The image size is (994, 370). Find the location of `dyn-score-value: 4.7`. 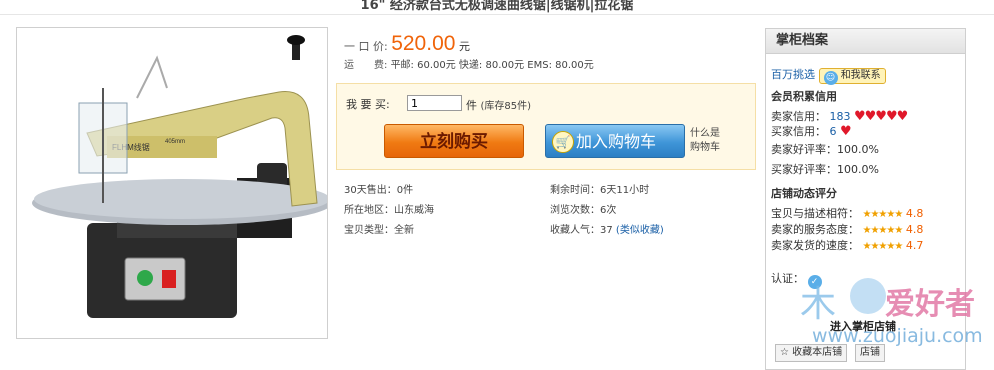

dyn-score-value: 4.7 is located at coordinates (914, 245).